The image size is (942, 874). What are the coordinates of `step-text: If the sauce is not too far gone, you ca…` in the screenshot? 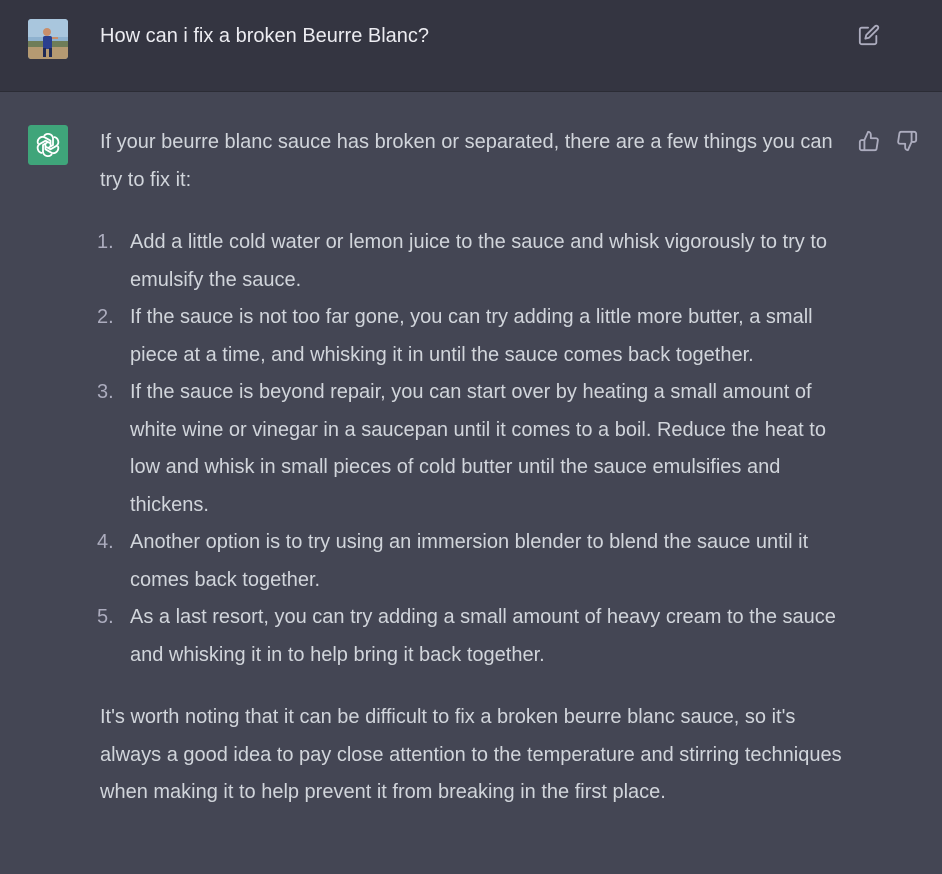 It's located at (471, 336).